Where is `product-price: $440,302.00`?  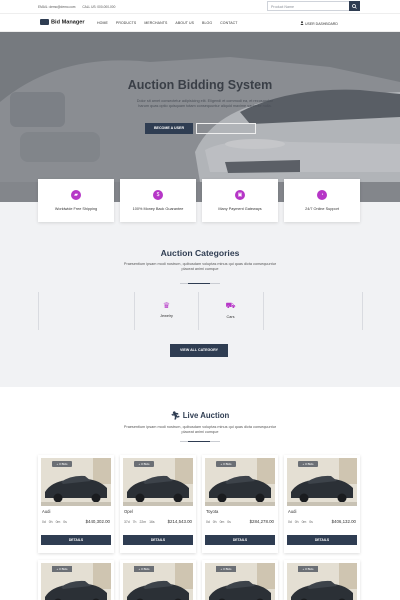 product-price: $440,302.00 is located at coordinates (97, 521).